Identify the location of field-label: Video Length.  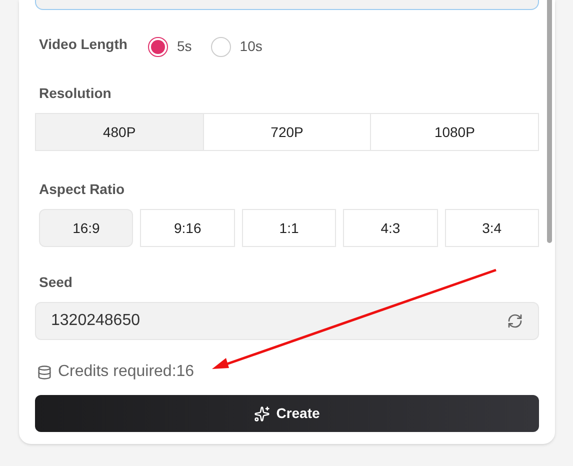
(83, 44).